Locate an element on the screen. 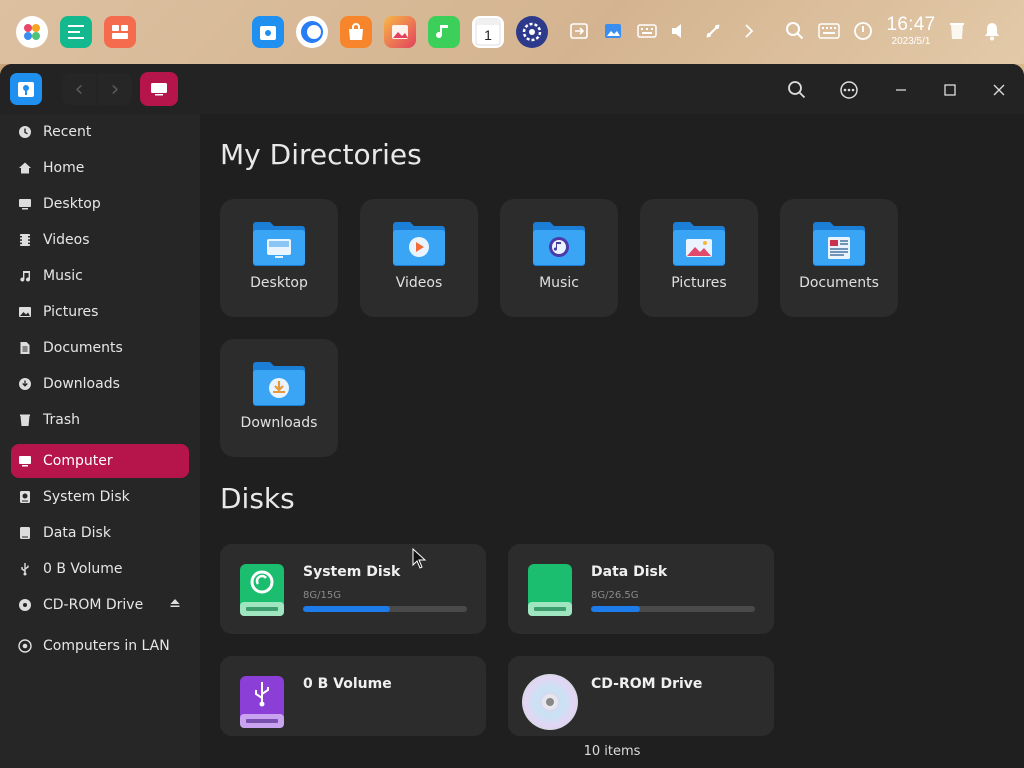  launcher-icon is located at coordinates (32, 32).